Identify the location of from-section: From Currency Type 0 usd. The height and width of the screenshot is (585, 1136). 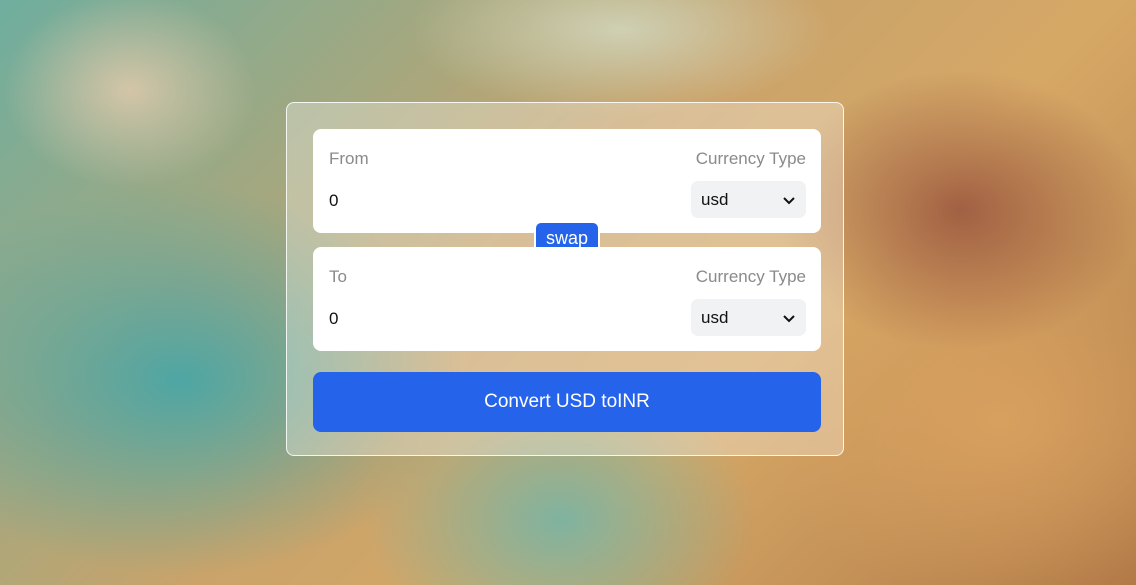
(567, 181).